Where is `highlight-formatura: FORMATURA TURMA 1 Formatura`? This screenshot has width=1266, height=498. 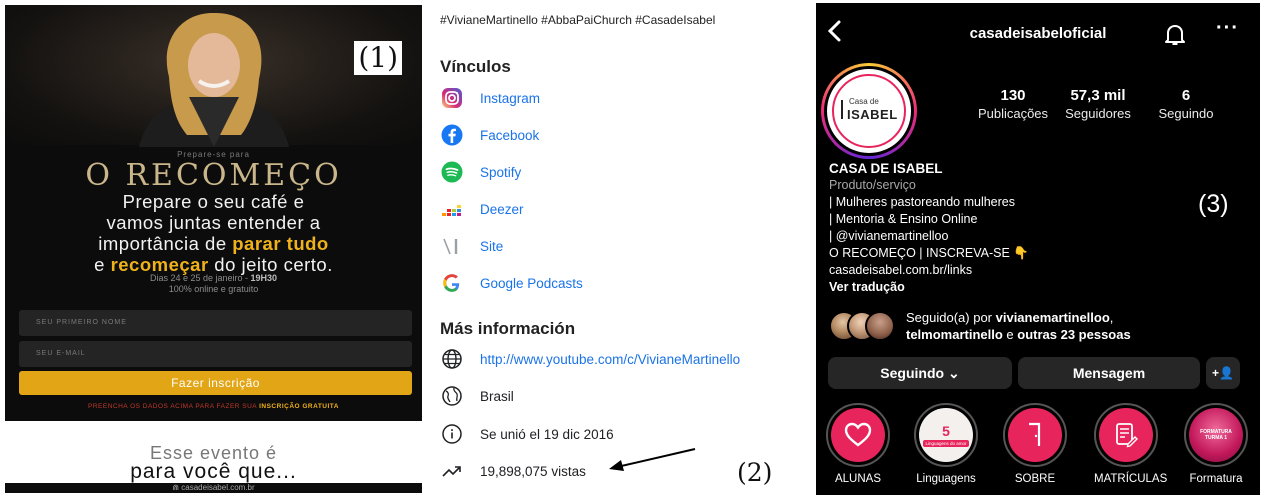 highlight-formatura: FORMATURA TURMA 1 Formatura is located at coordinates (1216, 444).